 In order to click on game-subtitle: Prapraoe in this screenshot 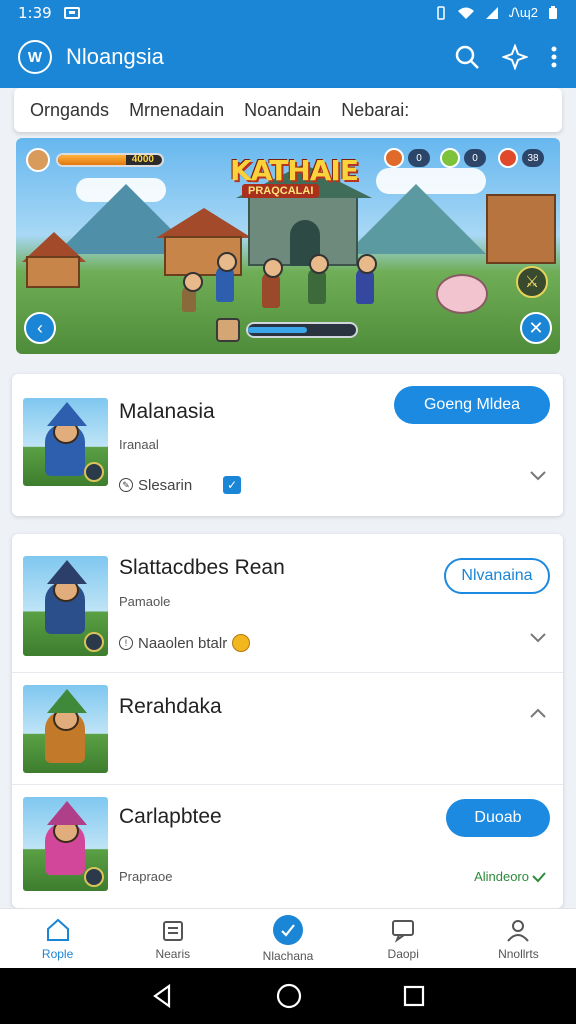, I will do `click(146, 876)`.